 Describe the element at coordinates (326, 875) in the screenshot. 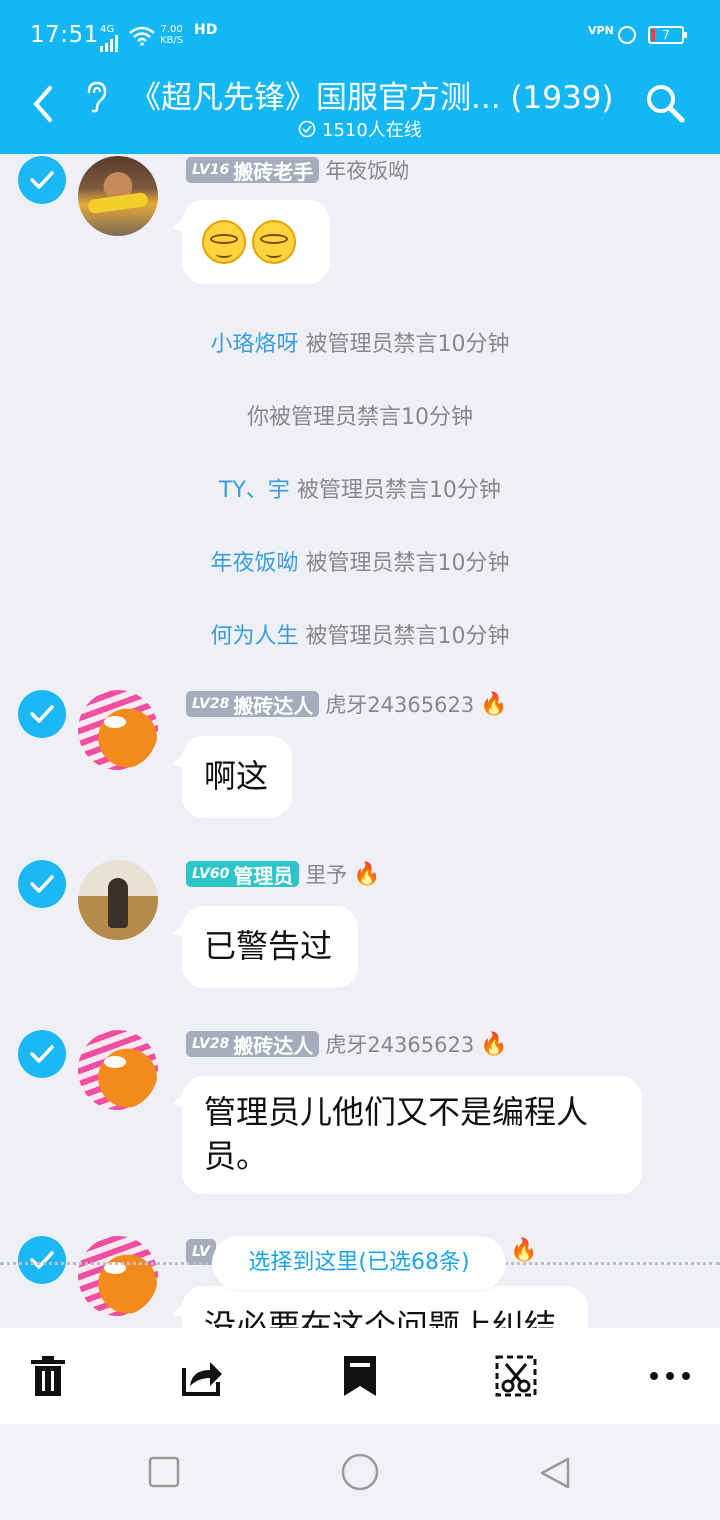

I see `sender-name: 里予` at that location.